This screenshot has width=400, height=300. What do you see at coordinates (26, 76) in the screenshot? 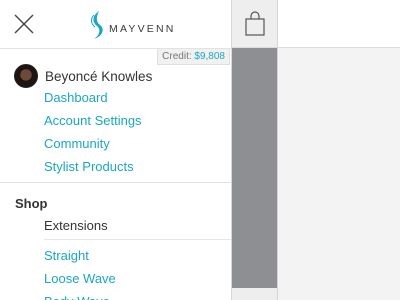
I see `avatar` at bounding box center [26, 76].